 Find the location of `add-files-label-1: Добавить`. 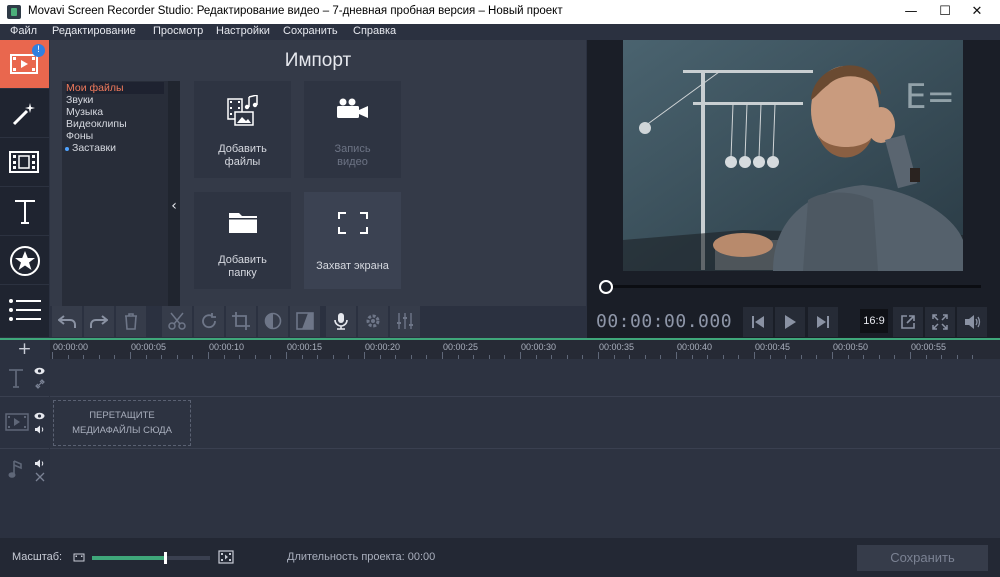

add-files-label-1: Добавить is located at coordinates (242, 149).